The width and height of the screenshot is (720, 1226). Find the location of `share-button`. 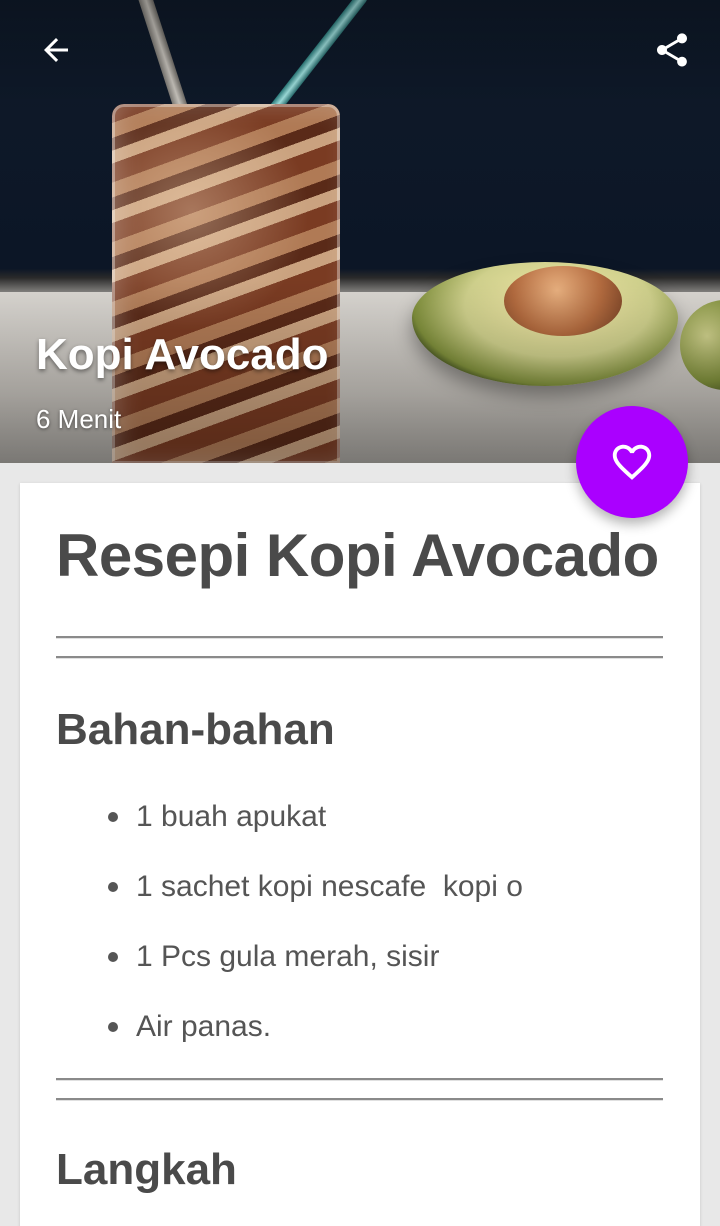

share-button is located at coordinates (672, 50).